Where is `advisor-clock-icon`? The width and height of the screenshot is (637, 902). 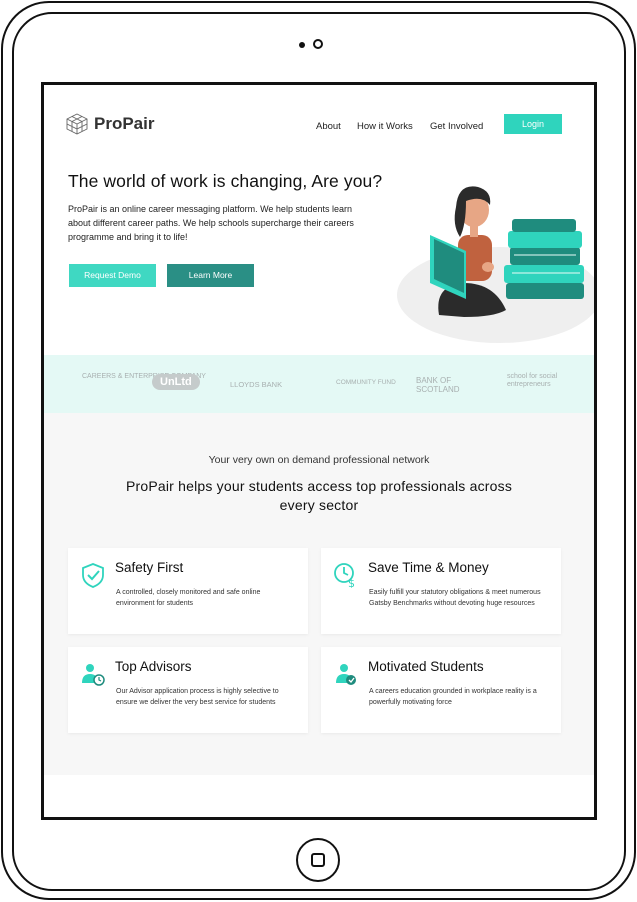 advisor-clock-icon is located at coordinates (93, 675).